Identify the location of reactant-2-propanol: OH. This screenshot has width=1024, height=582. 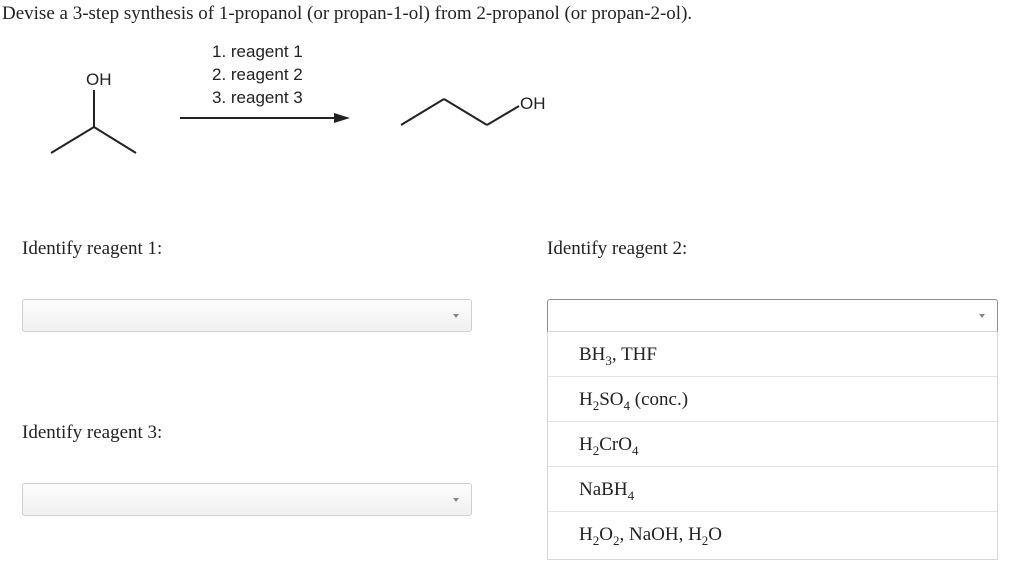
(93, 112).